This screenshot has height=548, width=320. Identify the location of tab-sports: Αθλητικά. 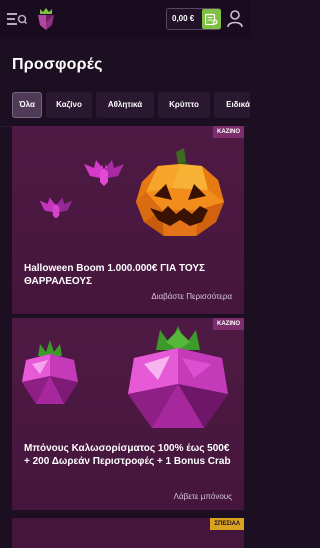
(125, 105).